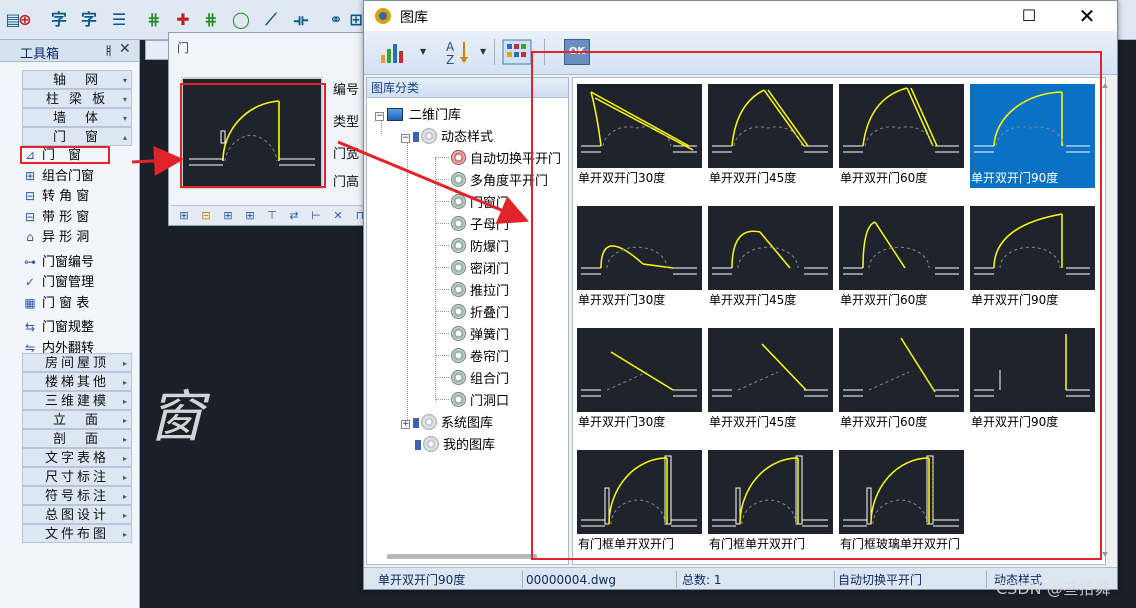 Image resolution: width=1136 pixels, height=608 pixels. Describe the element at coordinates (330, 182) in the screenshot. I see `annotation-arrows` at that location.